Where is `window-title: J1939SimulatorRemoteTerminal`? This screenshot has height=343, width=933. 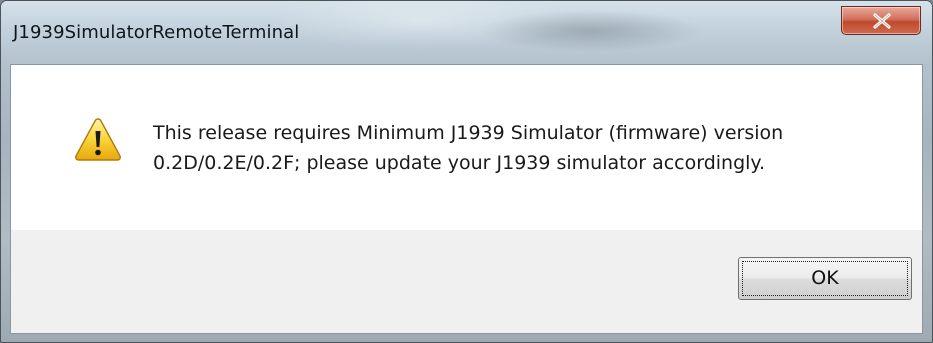
window-title: J1939SimulatorRemoteTerminal is located at coordinates (156, 32).